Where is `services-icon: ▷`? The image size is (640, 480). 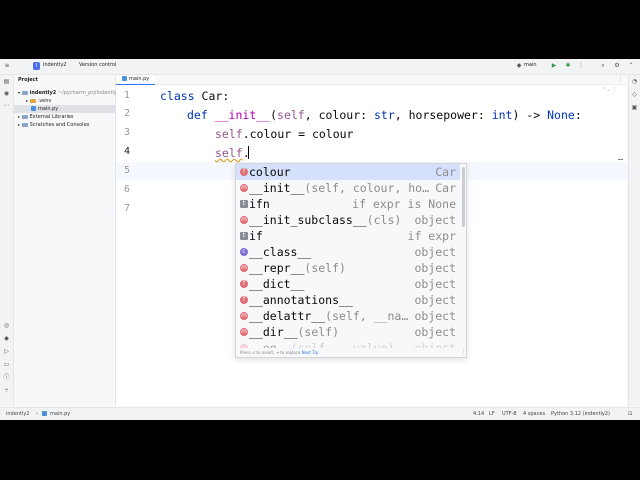
services-icon: ▷ is located at coordinates (6, 351).